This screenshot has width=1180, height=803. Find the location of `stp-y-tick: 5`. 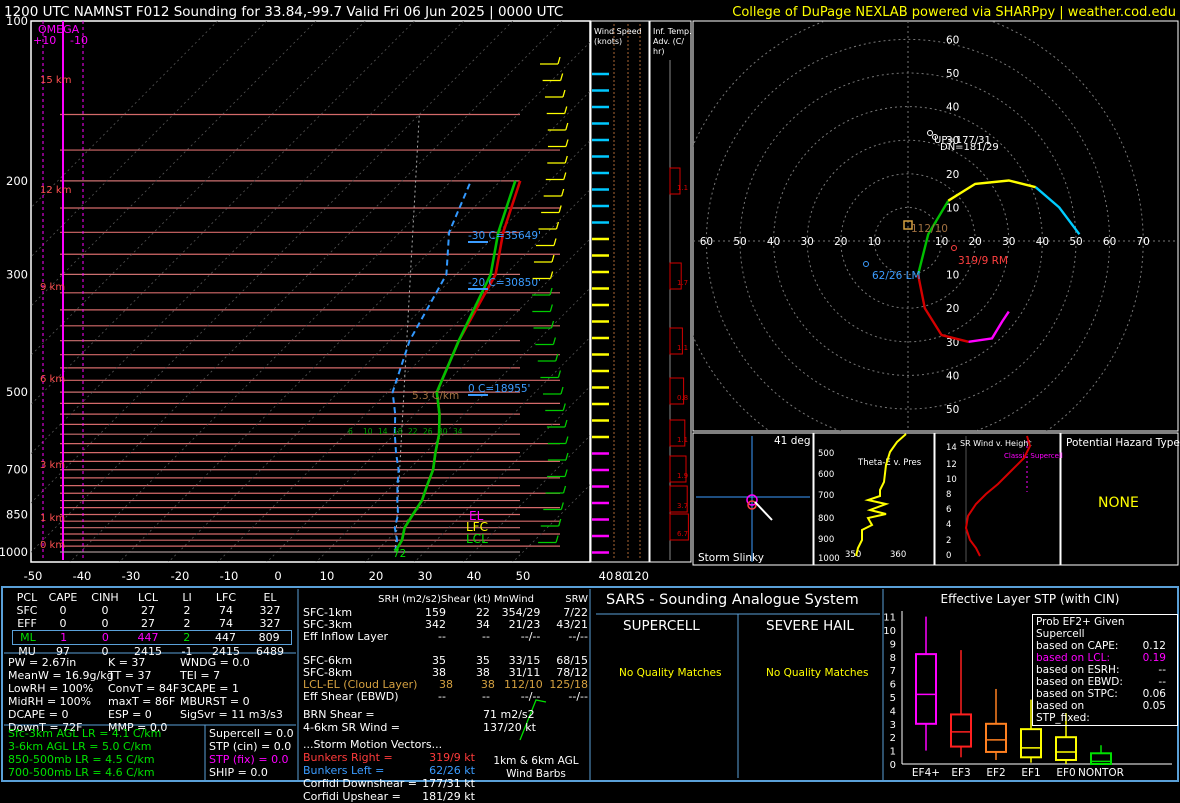

stp-y-tick: 5 is located at coordinates (893, 698).